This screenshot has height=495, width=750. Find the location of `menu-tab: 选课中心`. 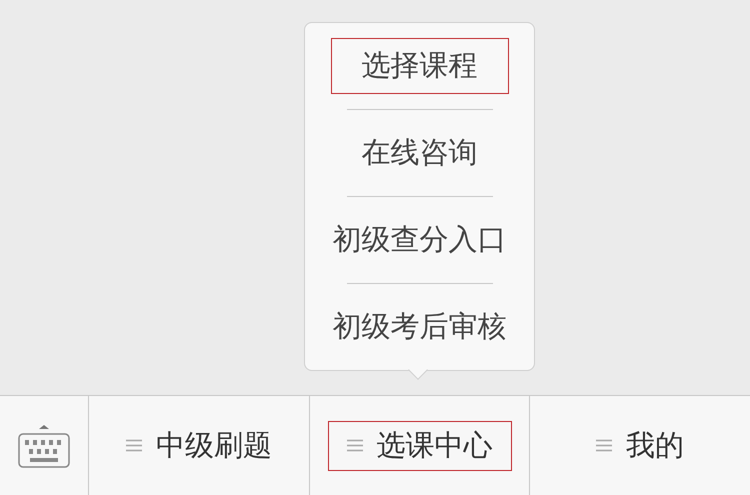

menu-tab: 选课中心 is located at coordinates (420, 445).